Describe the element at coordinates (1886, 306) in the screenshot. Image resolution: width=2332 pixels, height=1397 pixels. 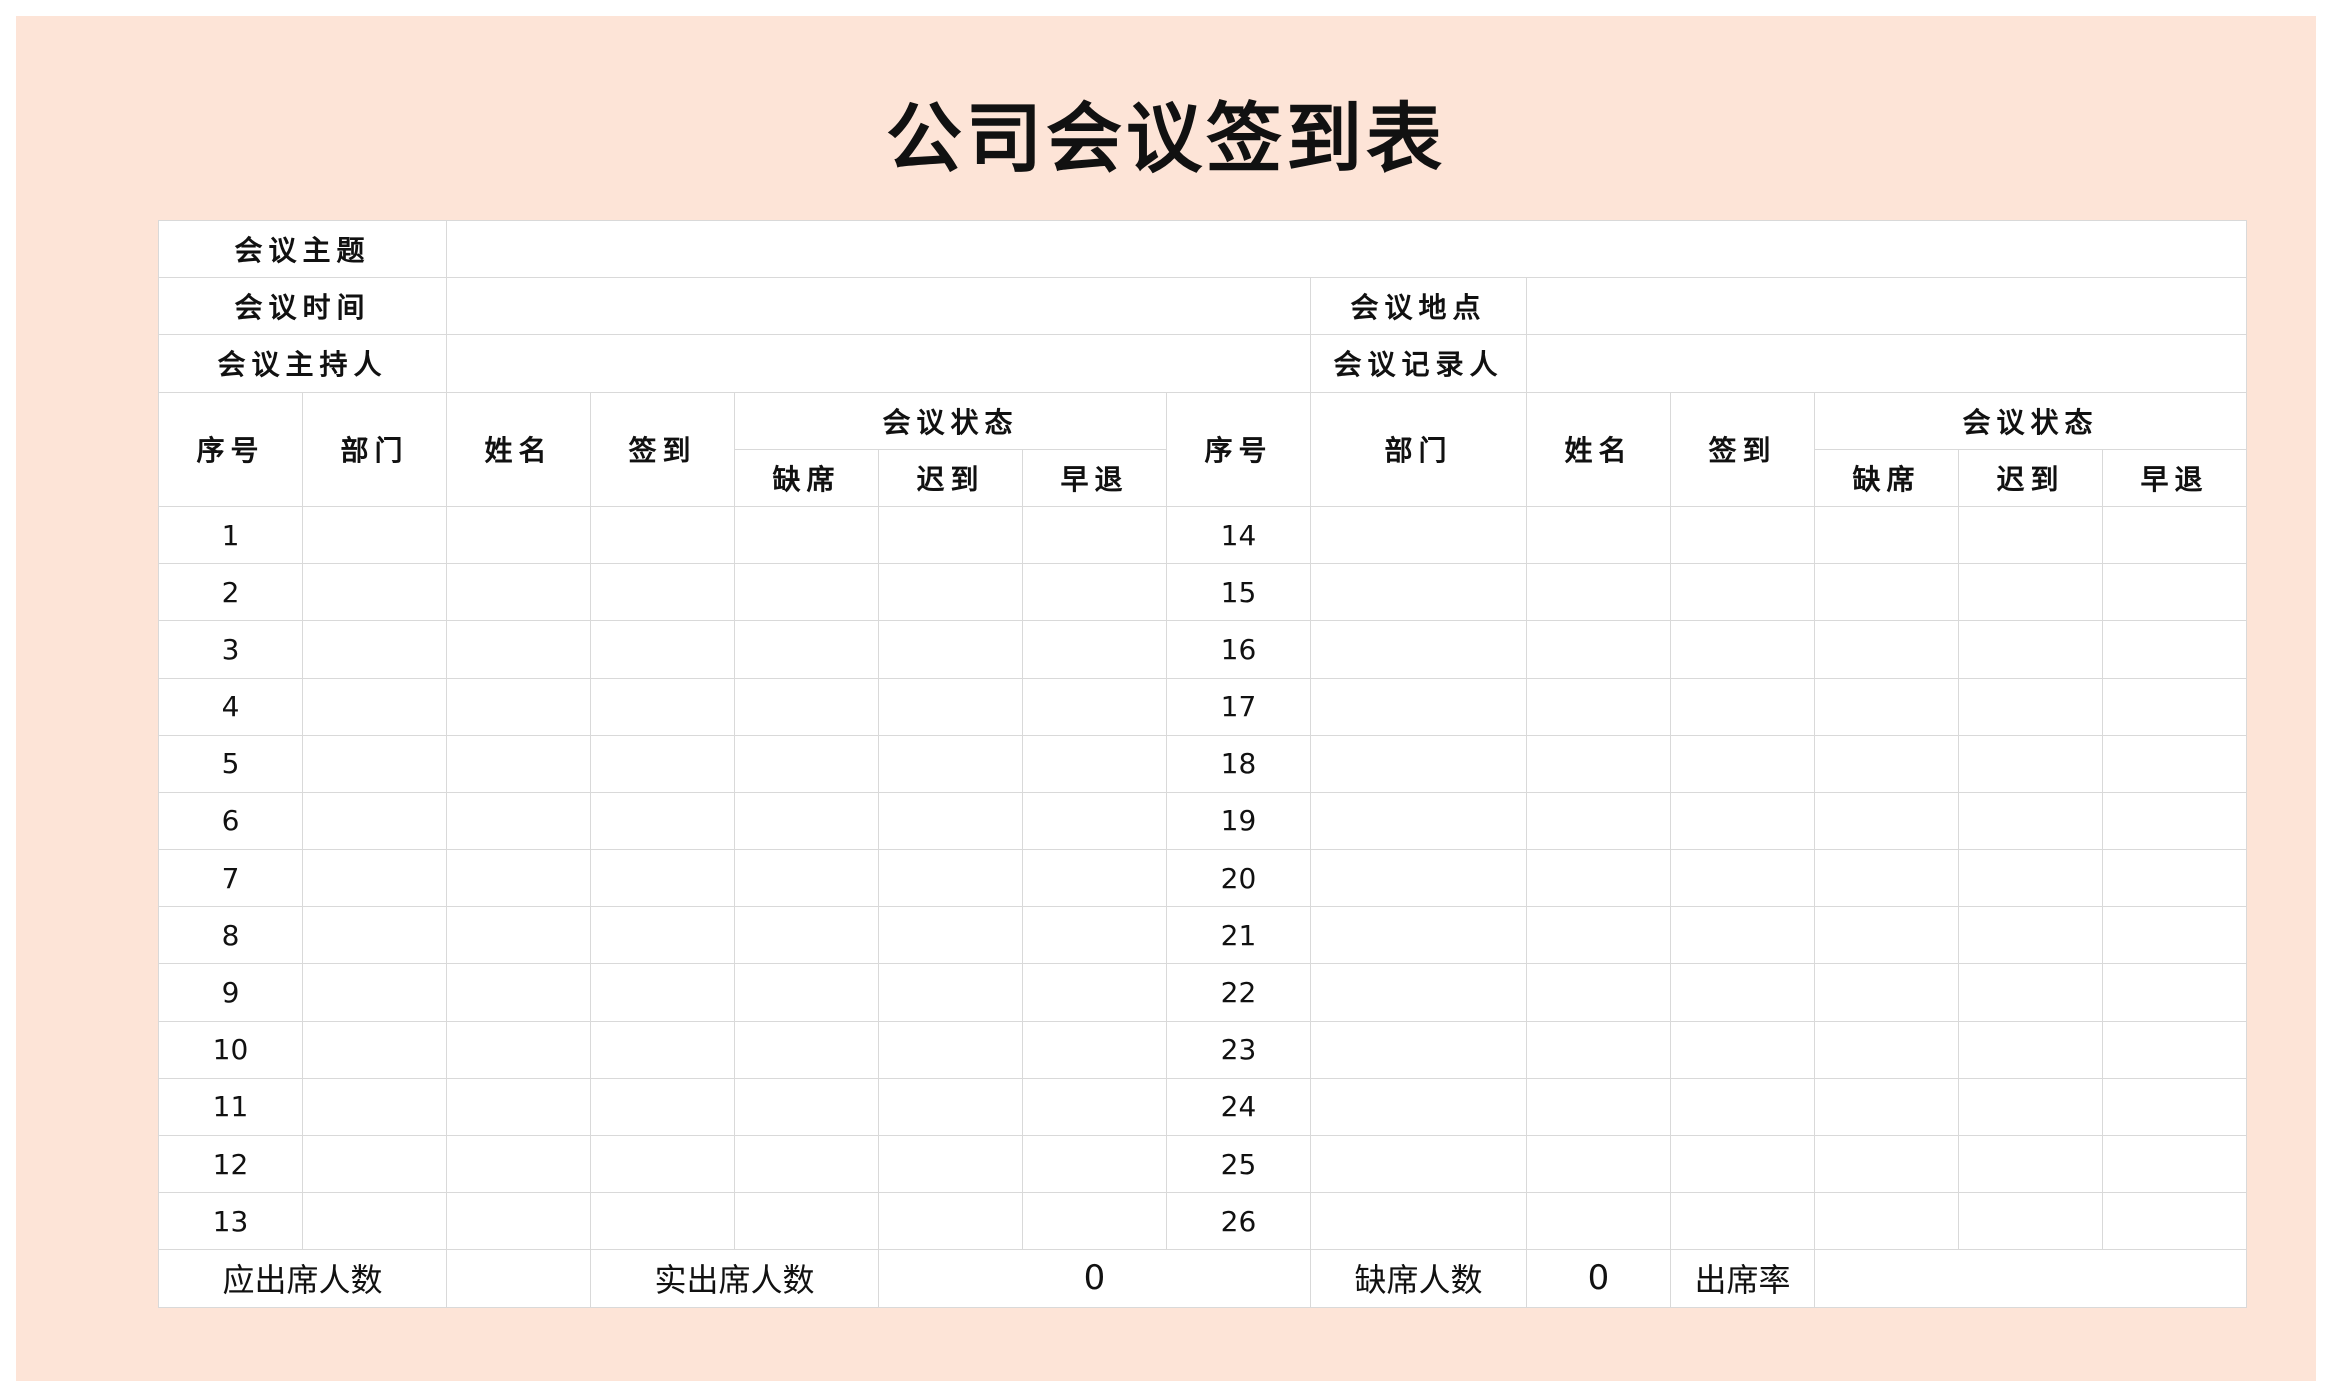
I see `place-field` at that location.